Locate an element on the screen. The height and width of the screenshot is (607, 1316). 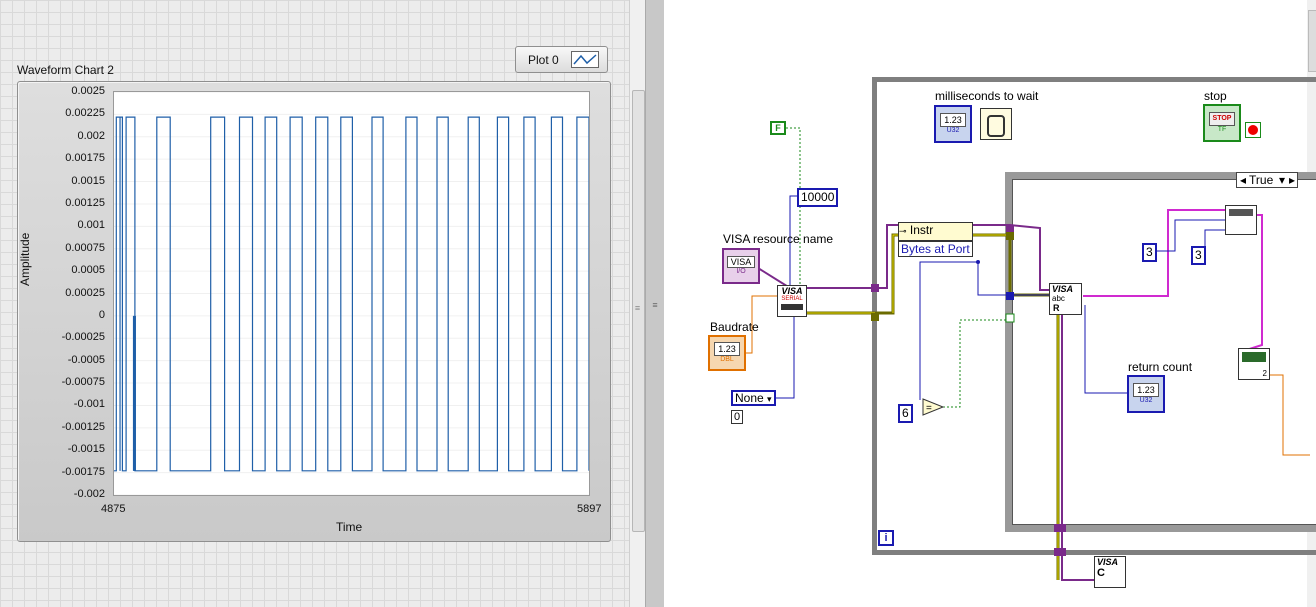
visa-configure-serial-node: VISA SERIAL is located at coordinates (792, 301).